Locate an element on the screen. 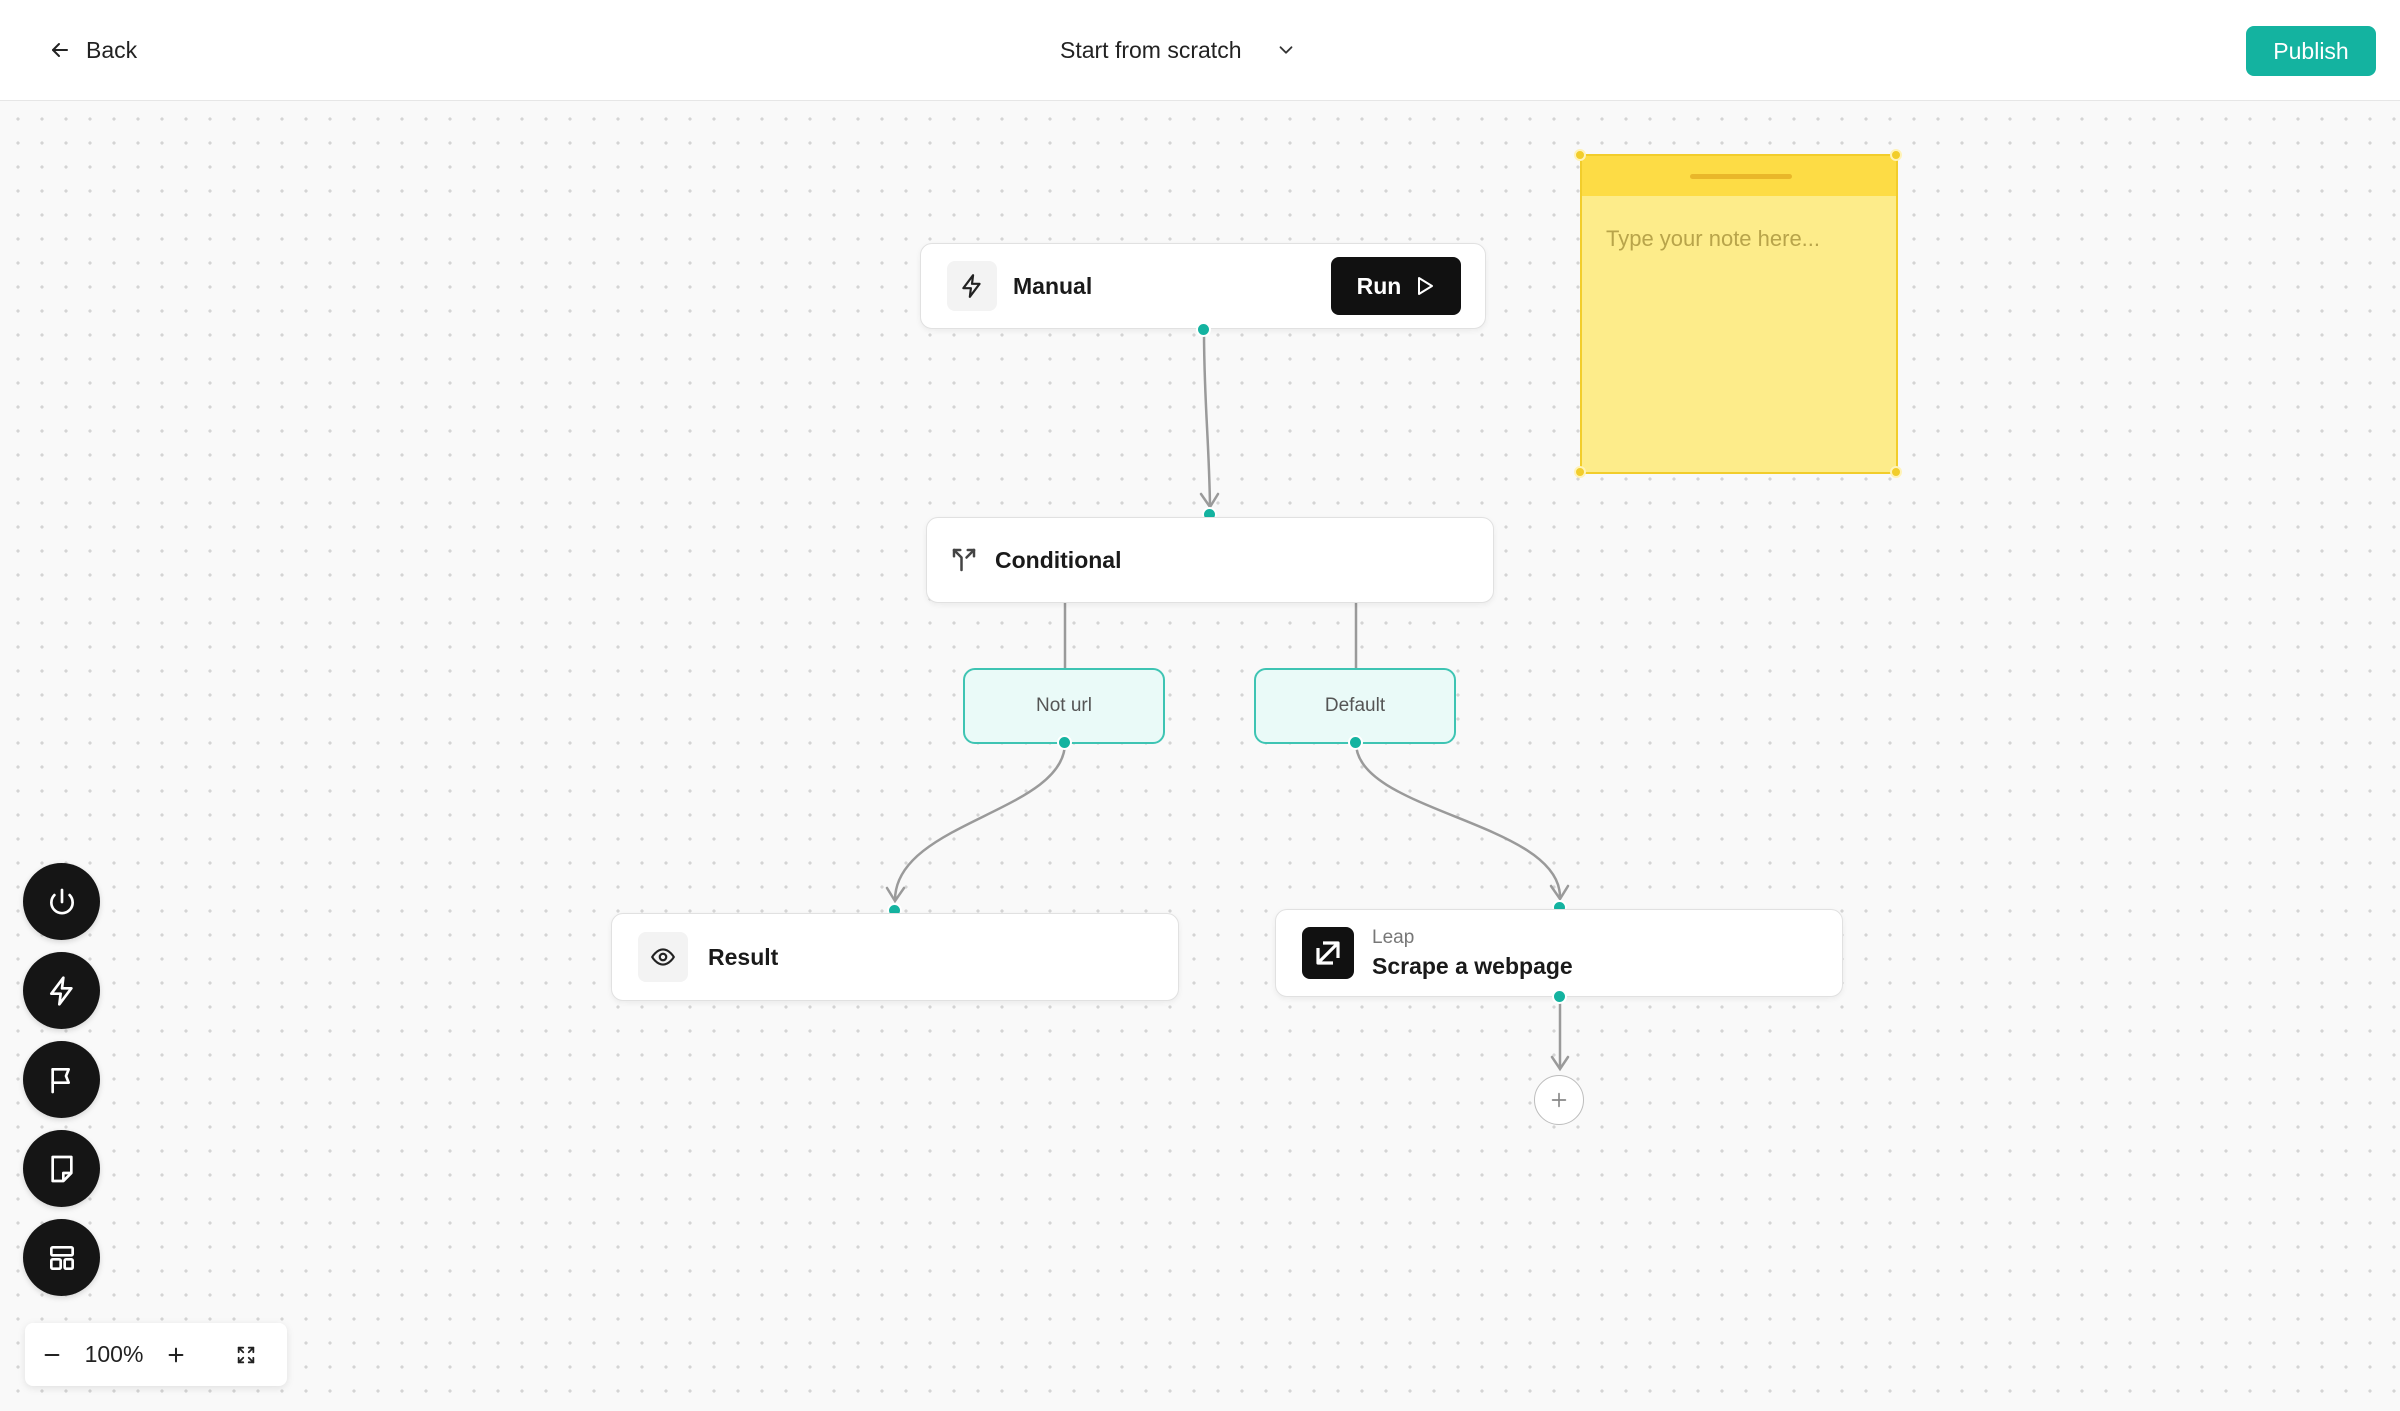 This screenshot has height=1411, width=2400. run-button: Run is located at coordinates (1396, 286).